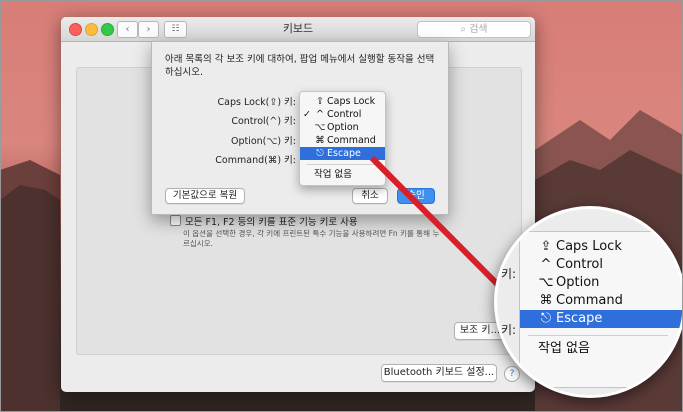 The width and height of the screenshot is (683, 412). Describe the element at coordinates (175, 220) in the screenshot. I see `f-keys-checkbox` at that location.